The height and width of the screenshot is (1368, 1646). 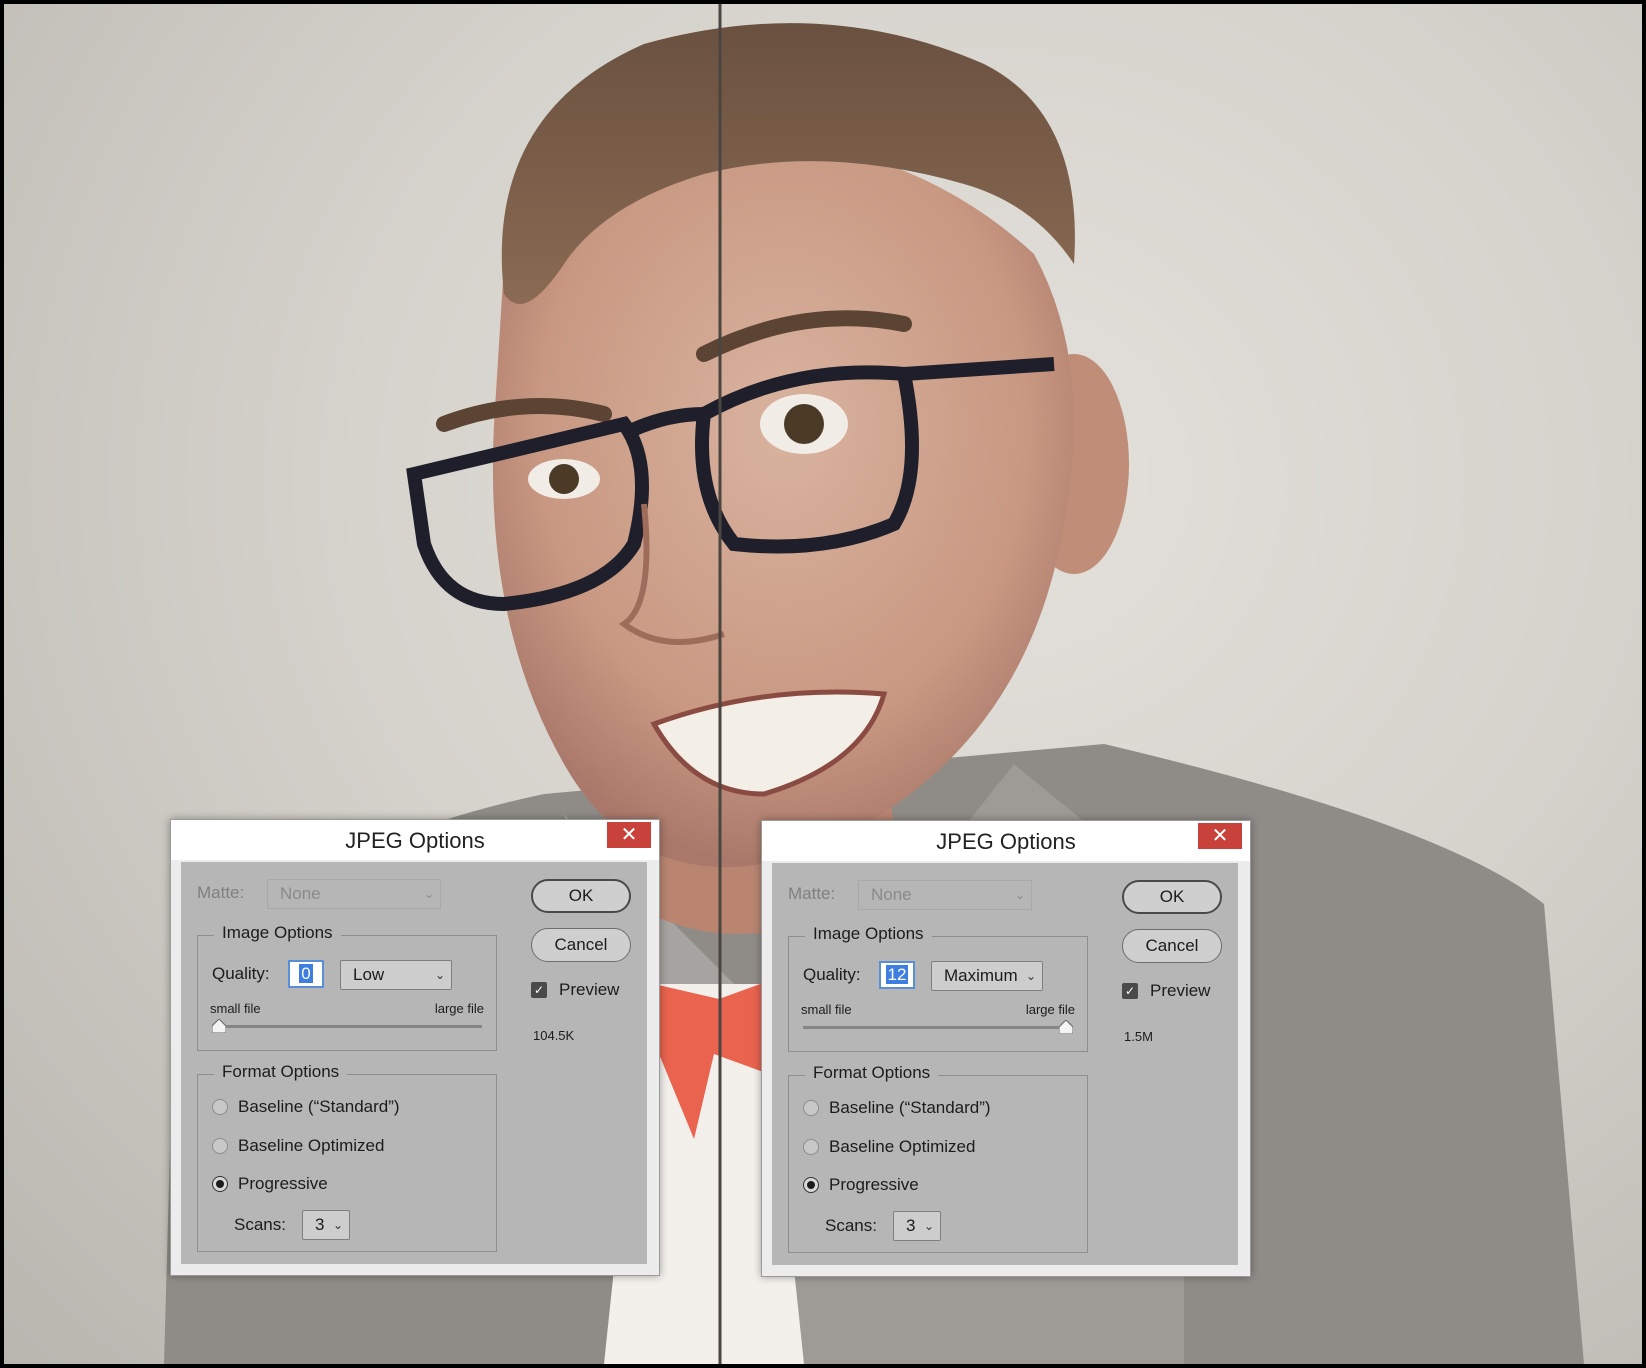 I want to click on quality-value: 12, so click(x=897, y=974).